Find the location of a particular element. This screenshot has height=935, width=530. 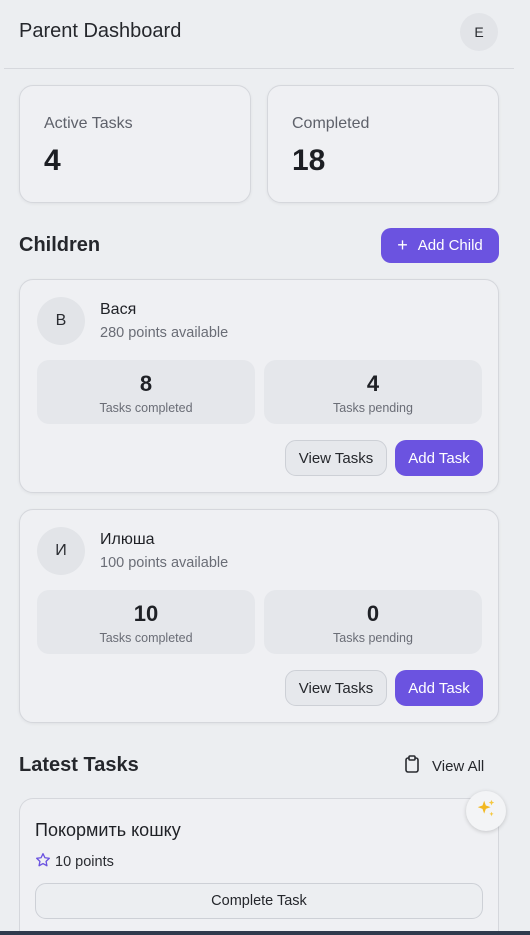

child-avatar: И is located at coordinates (61, 551).